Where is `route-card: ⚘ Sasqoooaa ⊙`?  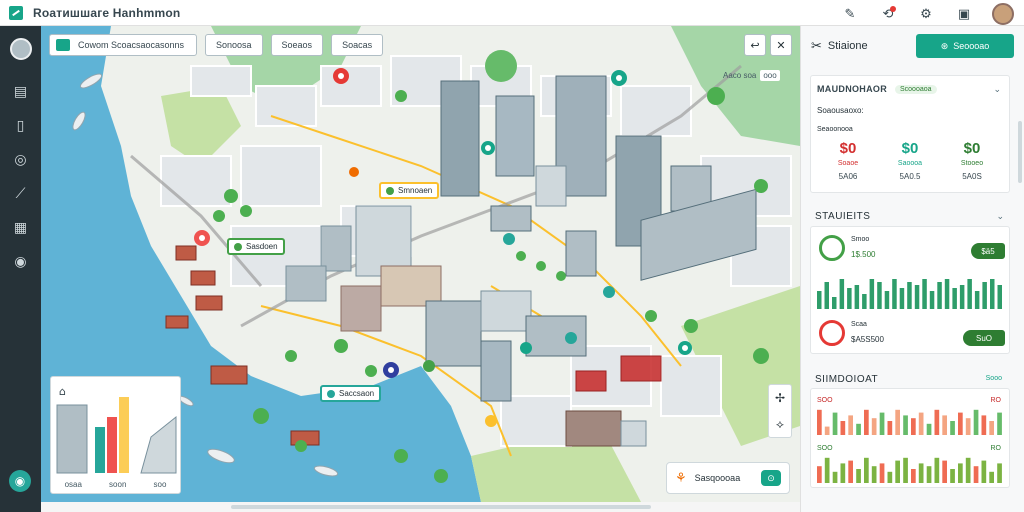 route-card: ⚘ Sasqoooaa ⊙ is located at coordinates (728, 478).